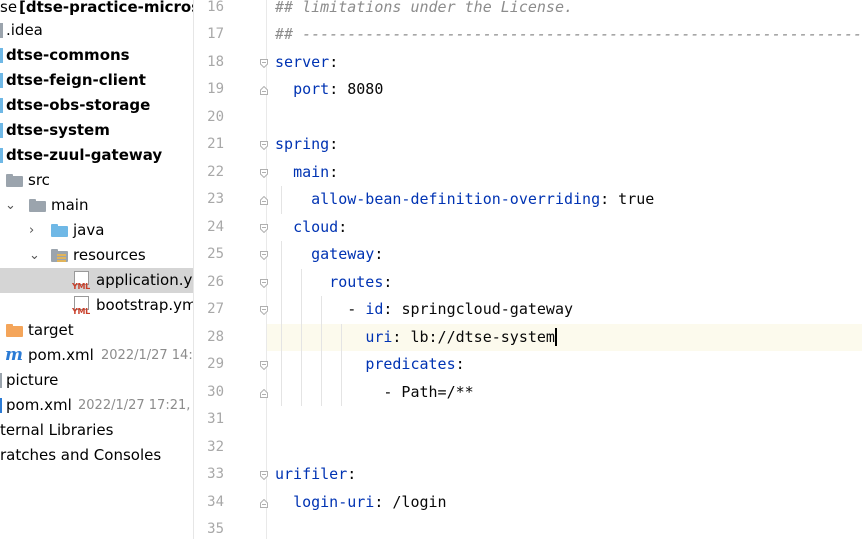 Image resolution: width=862 pixels, height=544 pixels. Describe the element at coordinates (564, 503) in the screenshot. I see `code-line: login-uri: /login` at that location.